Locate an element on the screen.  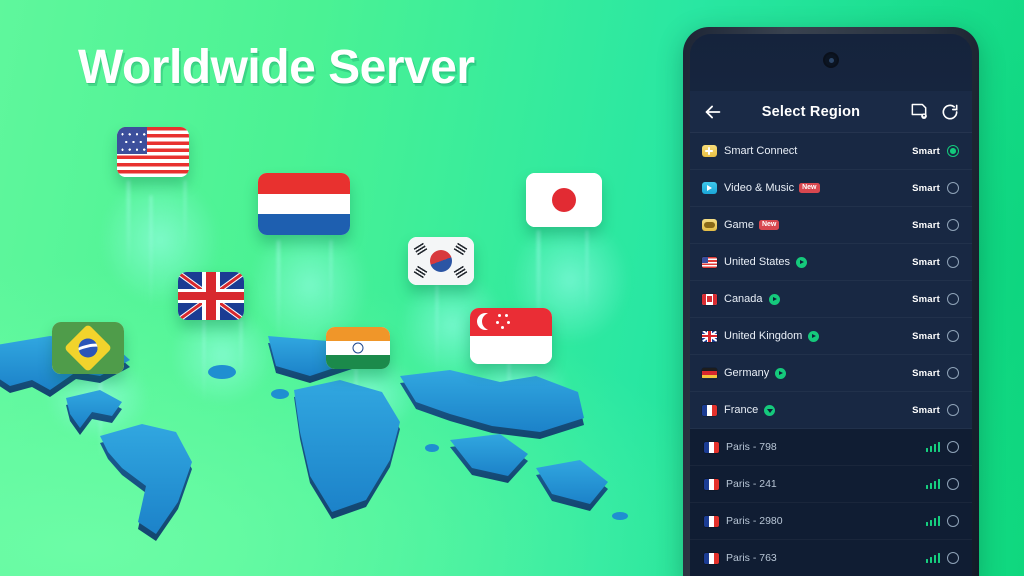
flag-card-south-korea is located at coordinates (441, 261).